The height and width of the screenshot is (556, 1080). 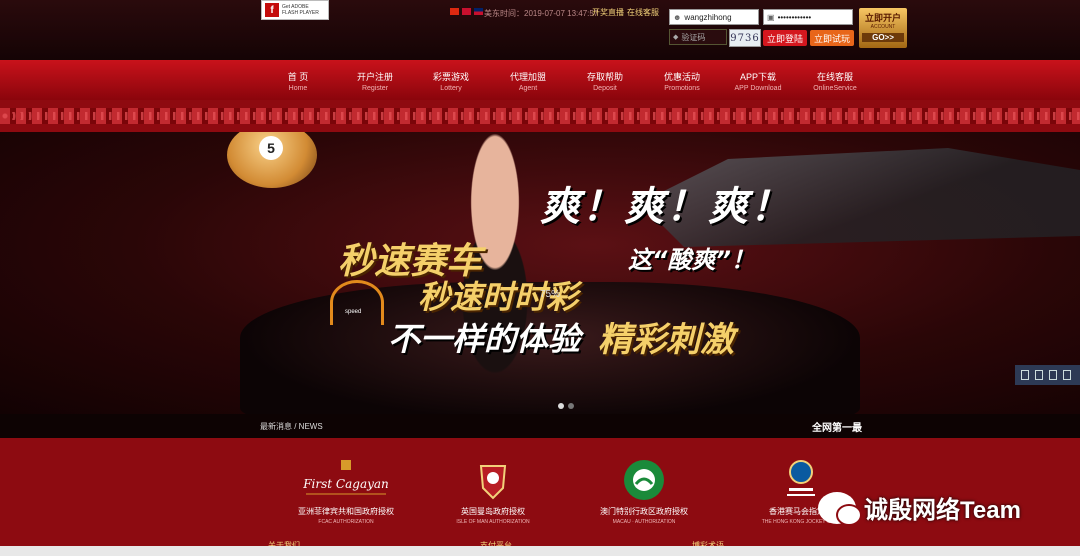 What do you see at coordinates (541, 13) in the screenshot?
I see `time-display: 美东时间：2019-07-07 13:47:57` at bounding box center [541, 13].